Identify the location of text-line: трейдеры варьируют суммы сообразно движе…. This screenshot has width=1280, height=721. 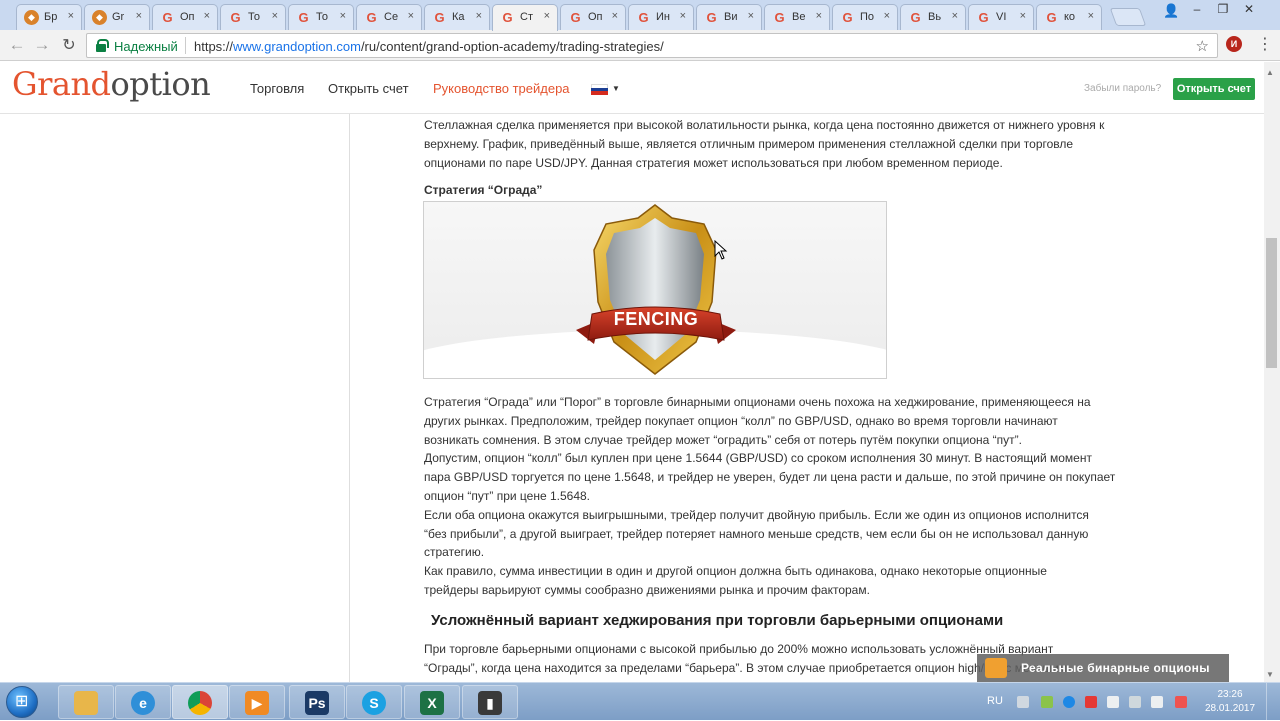
(647, 589).